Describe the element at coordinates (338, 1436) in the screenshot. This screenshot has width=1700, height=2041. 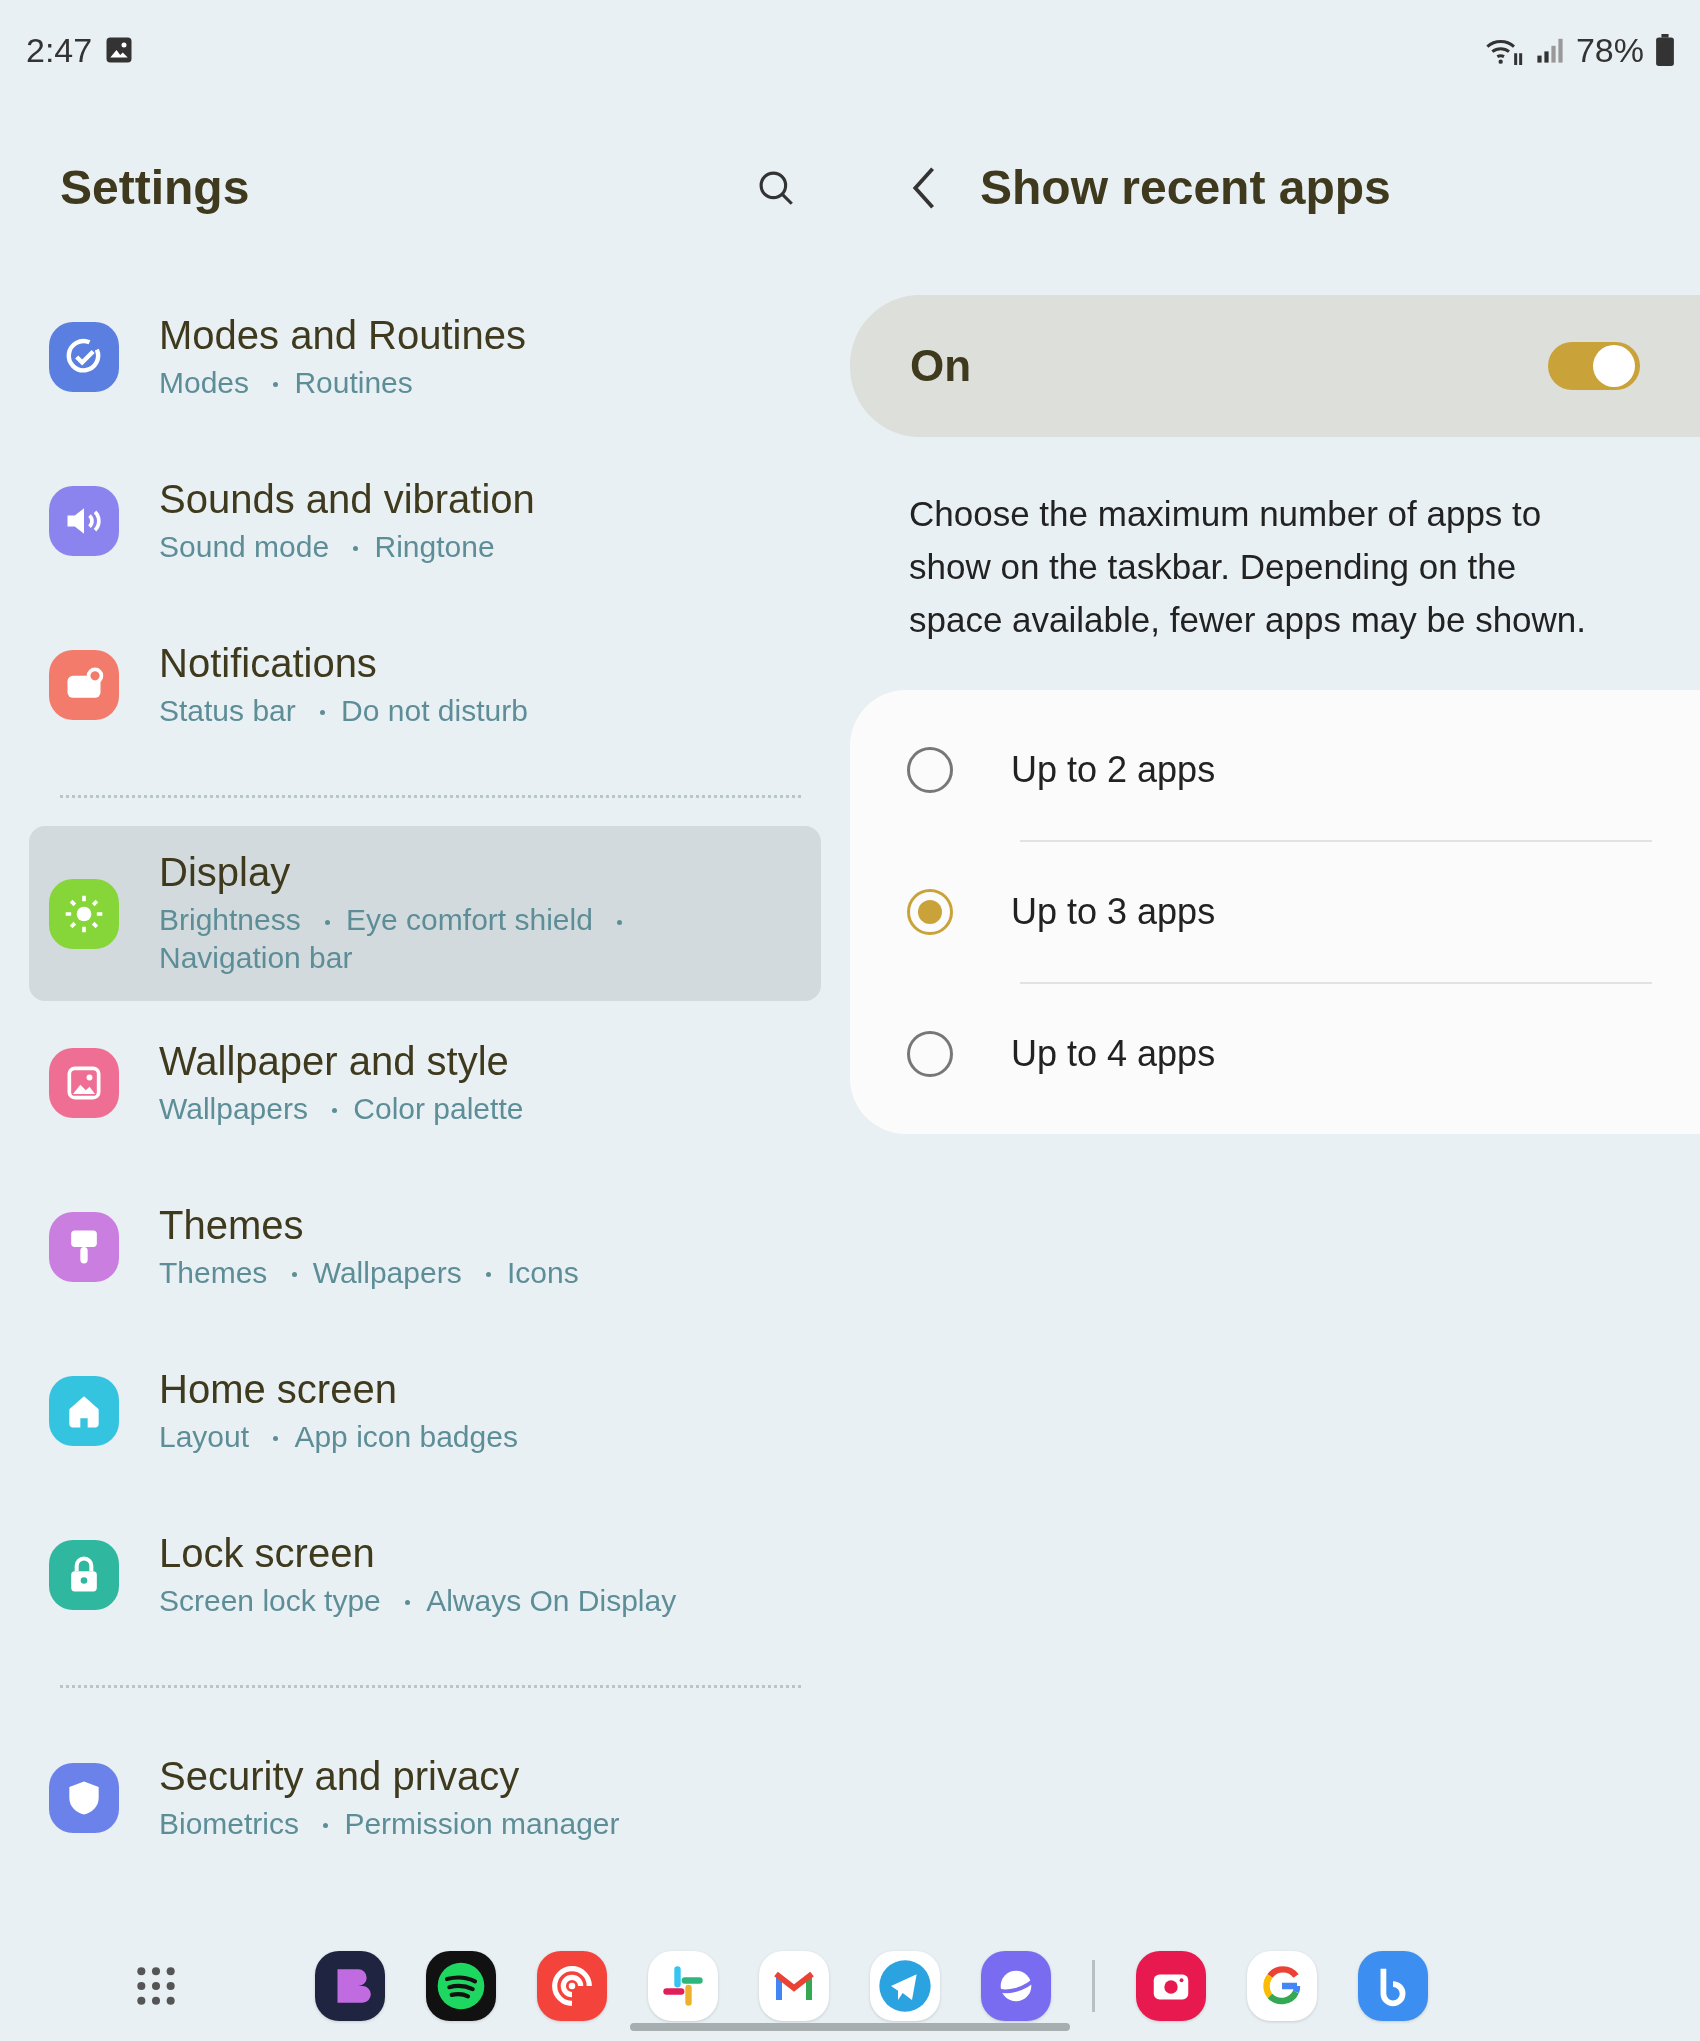
I see `item-subtitle: Layout App icon badges` at that location.